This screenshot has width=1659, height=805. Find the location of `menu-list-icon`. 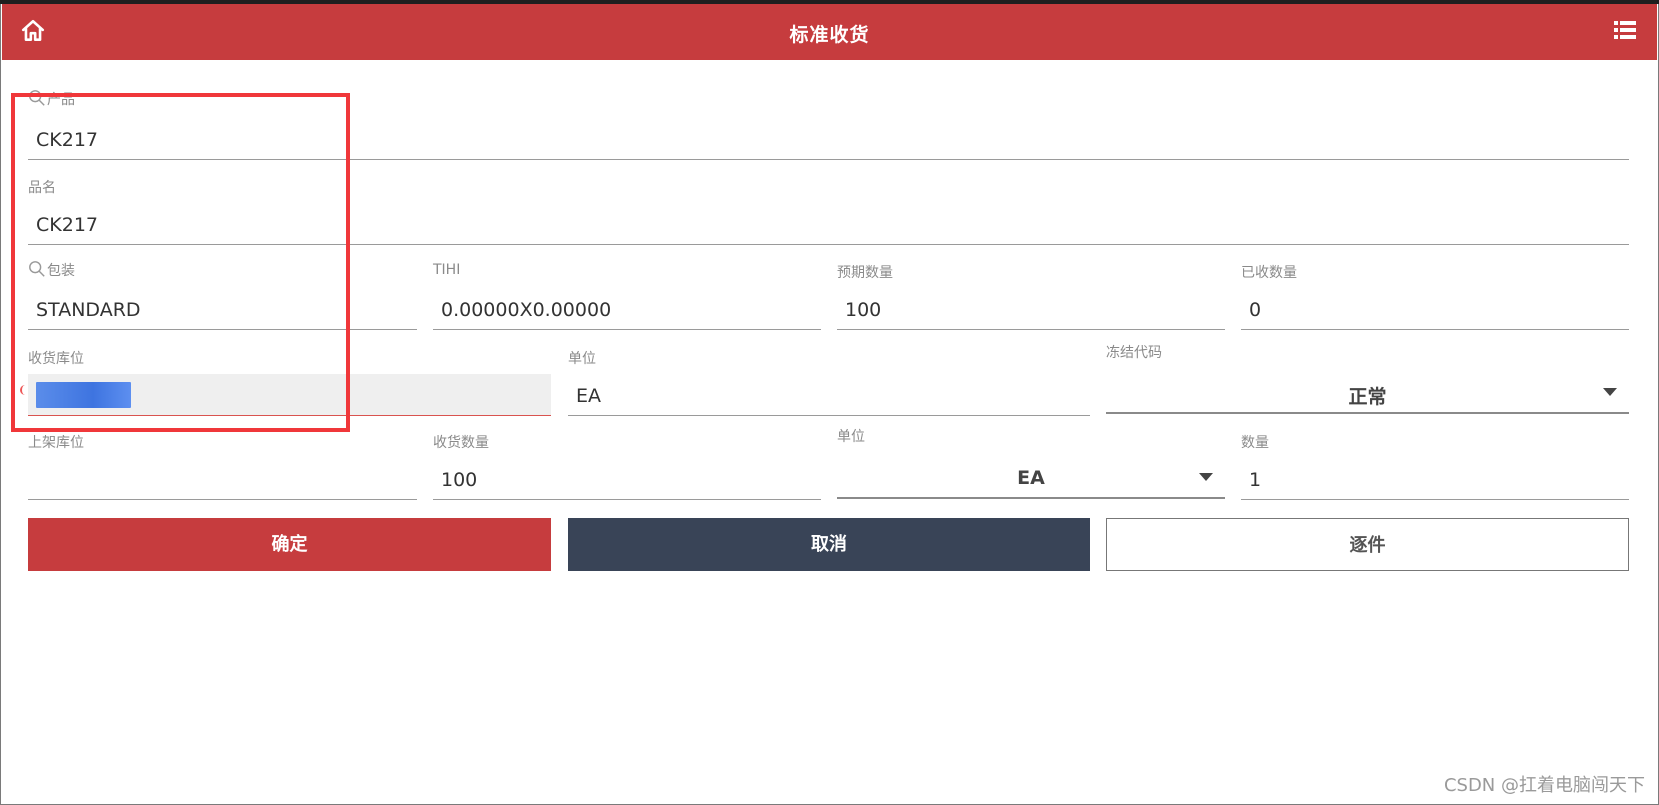

menu-list-icon is located at coordinates (1627, 32).